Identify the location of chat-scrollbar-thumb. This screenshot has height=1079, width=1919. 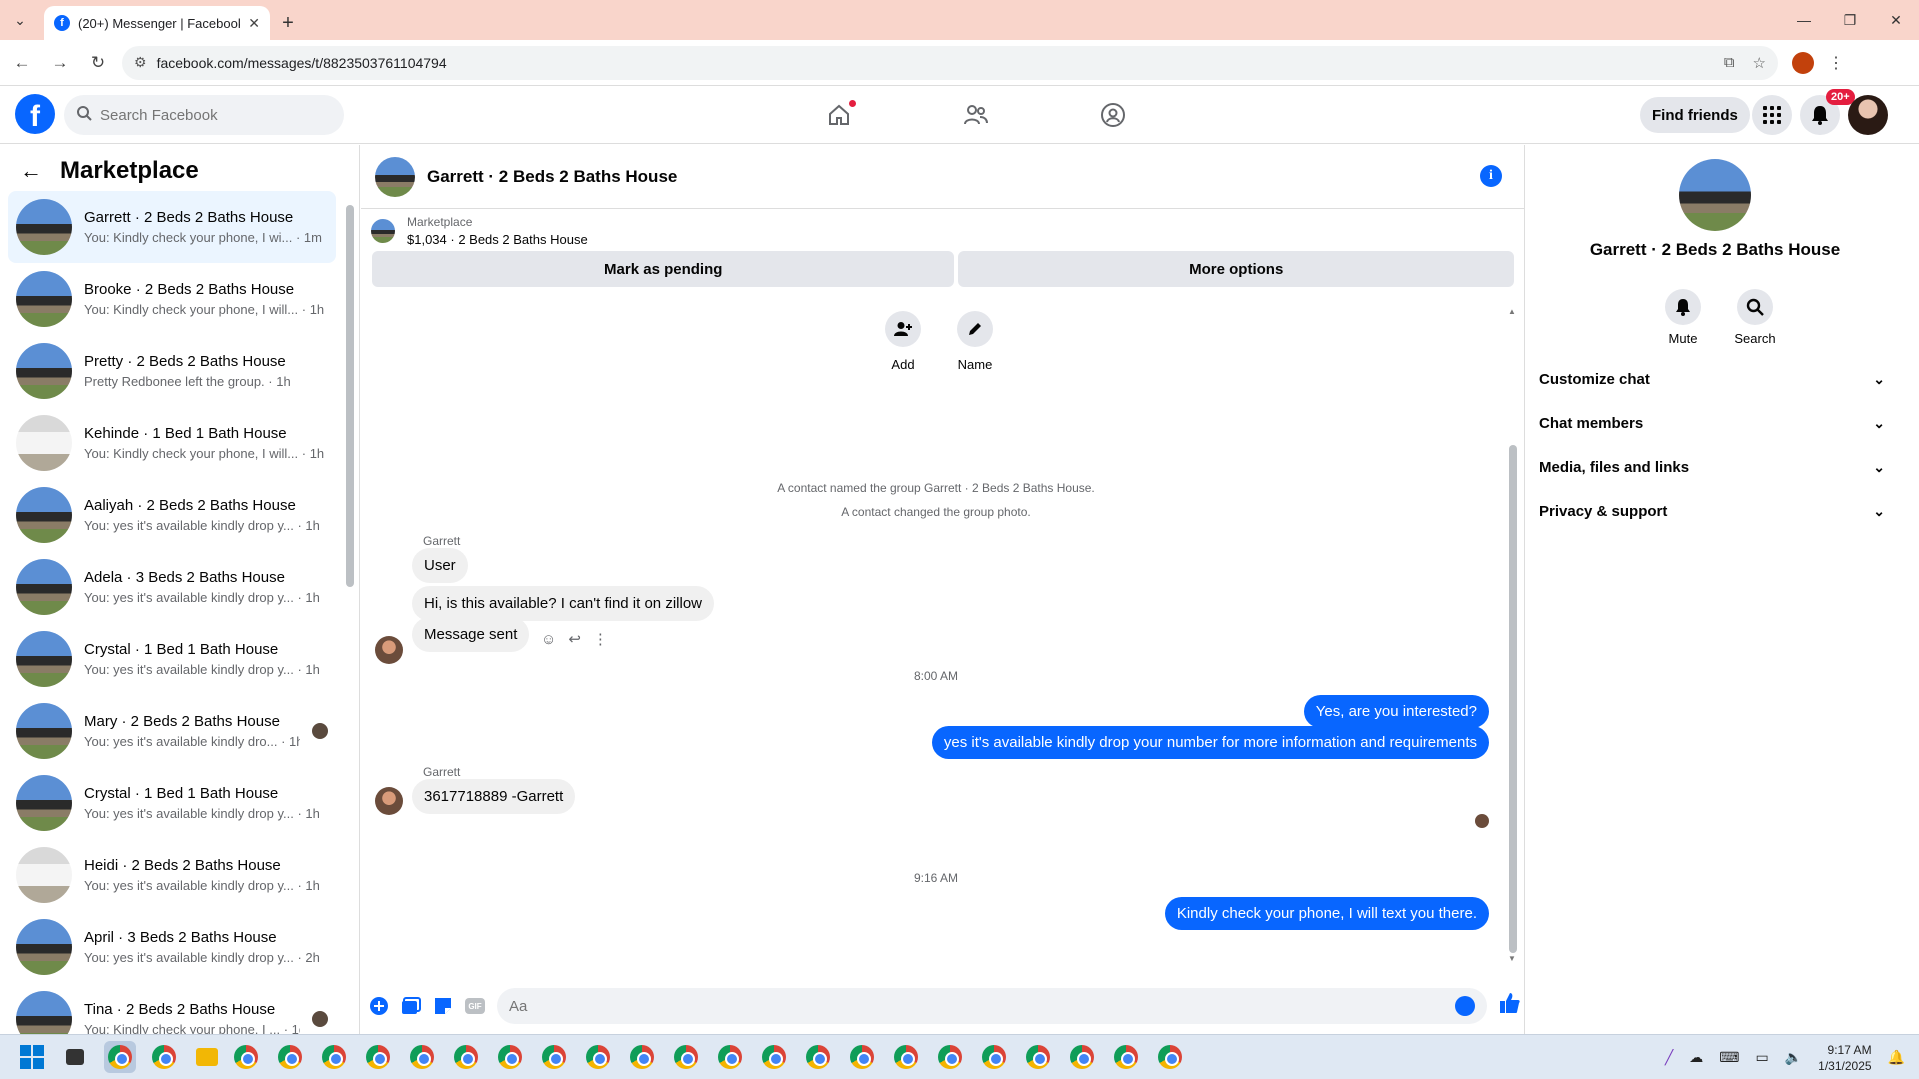
(1513, 699).